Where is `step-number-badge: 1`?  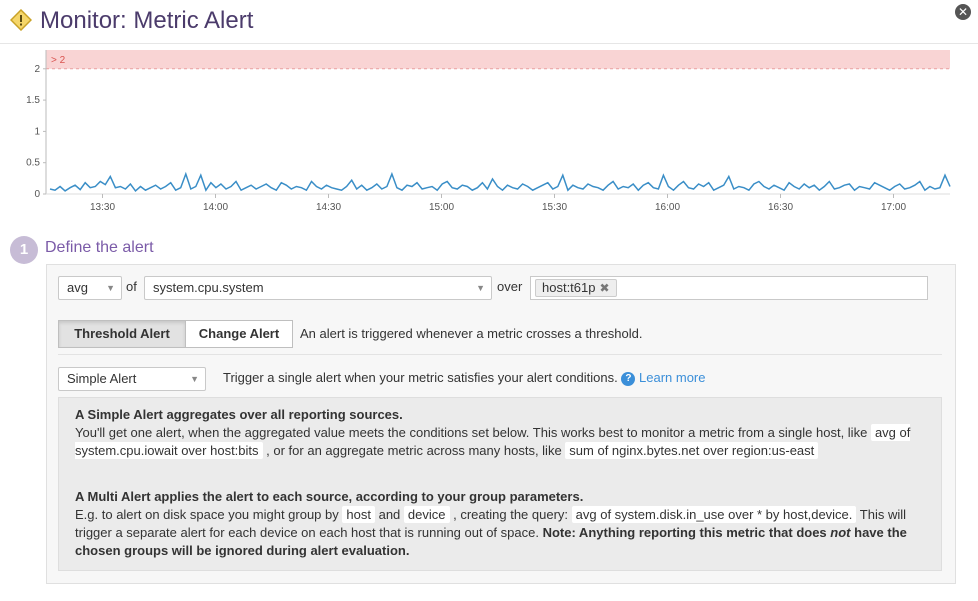 step-number-badge: 1 is located at coordinates (24, 250).